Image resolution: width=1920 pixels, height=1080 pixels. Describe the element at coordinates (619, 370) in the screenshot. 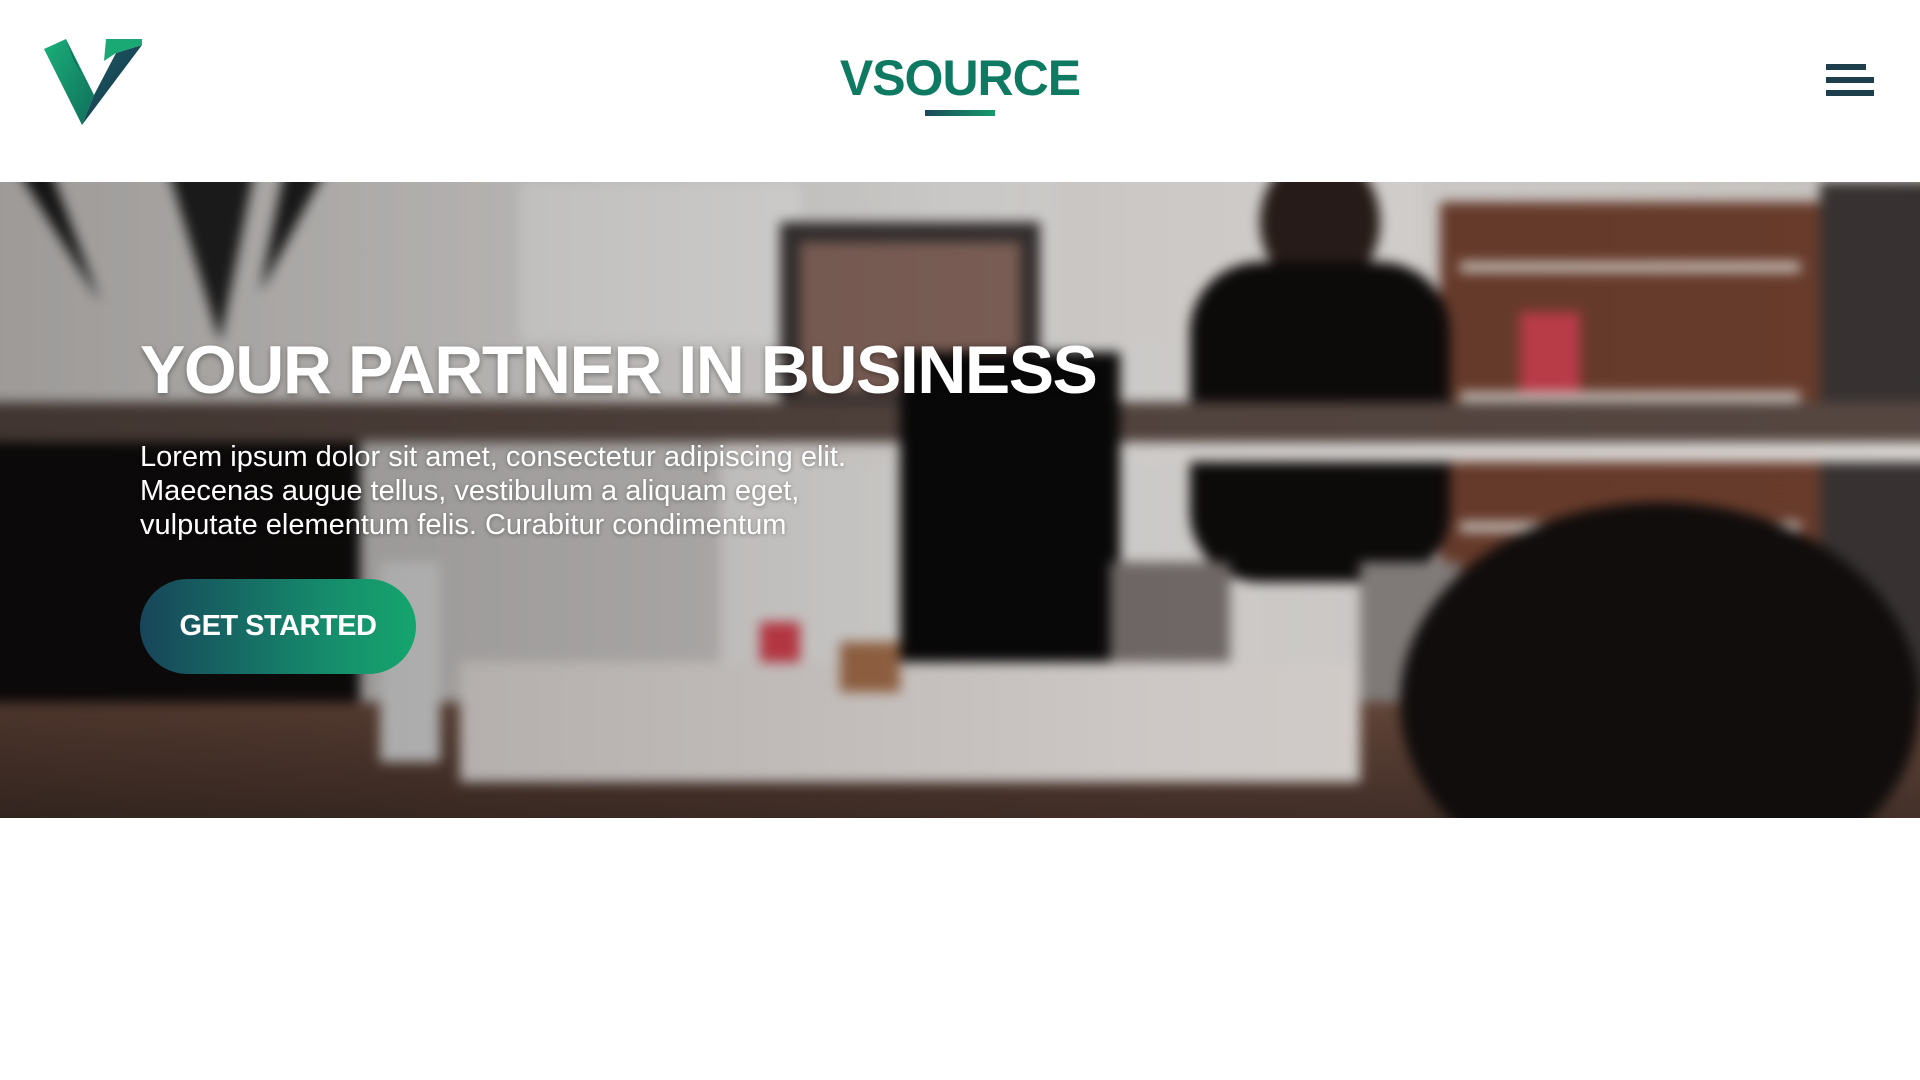

I see `hero-title: YOUR PARTNER IN BUSINESS` at that location.